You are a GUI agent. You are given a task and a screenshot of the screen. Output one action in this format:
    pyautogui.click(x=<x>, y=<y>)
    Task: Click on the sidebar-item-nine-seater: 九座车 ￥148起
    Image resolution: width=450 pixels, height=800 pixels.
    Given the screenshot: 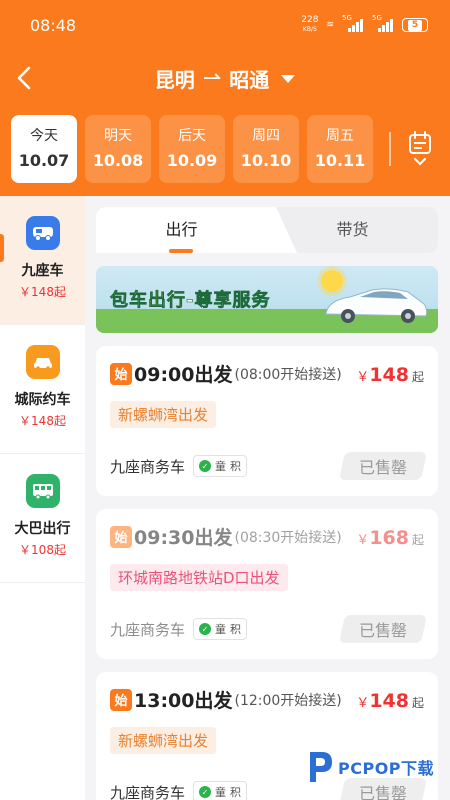 What is the action you would take?
    pyautogui.click(x=42, y=260)
    